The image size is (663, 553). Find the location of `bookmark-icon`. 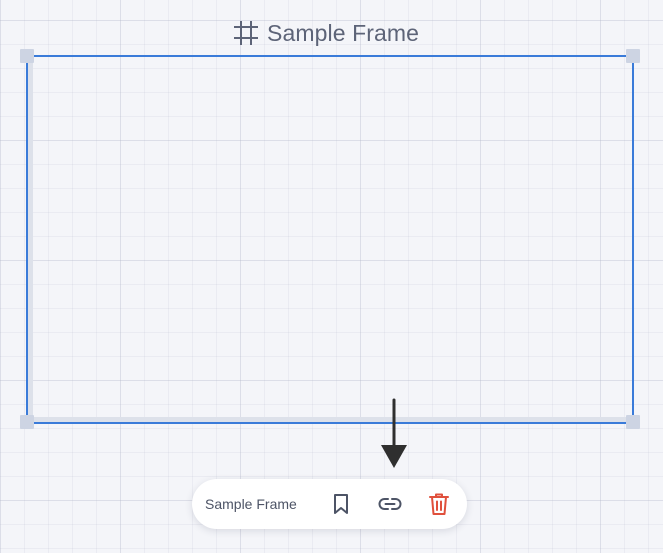

bookmark-icon is located at coordinates (341, 504).